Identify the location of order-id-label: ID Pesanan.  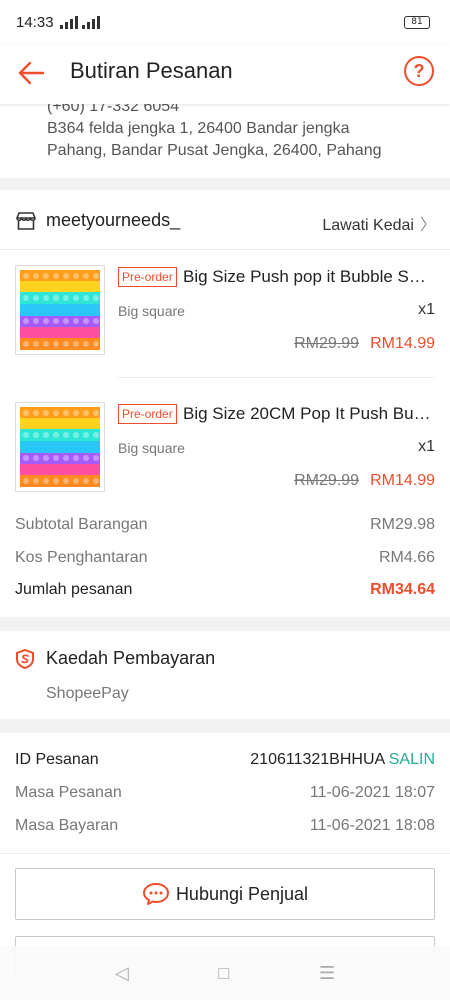
(57, 759).